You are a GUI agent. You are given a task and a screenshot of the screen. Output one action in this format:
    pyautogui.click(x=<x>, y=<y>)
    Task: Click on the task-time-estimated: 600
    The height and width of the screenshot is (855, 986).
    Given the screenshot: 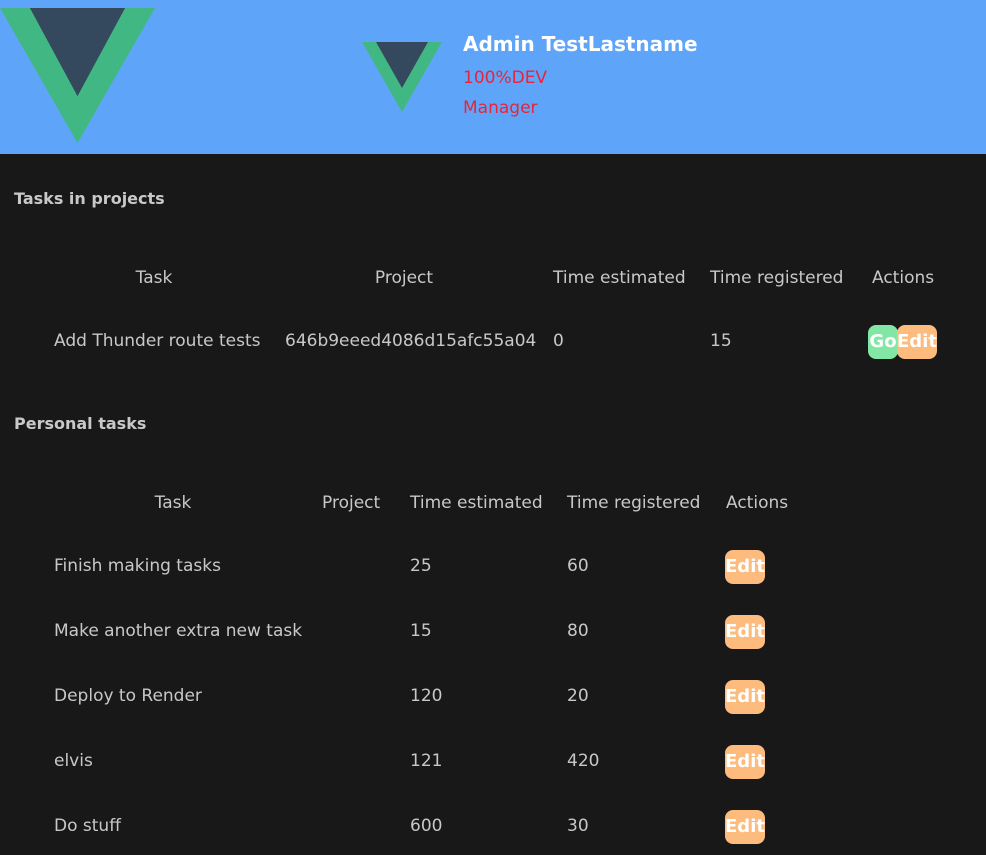 What is the action you would take?
    pyautogui.click(x=426, y=826)
    